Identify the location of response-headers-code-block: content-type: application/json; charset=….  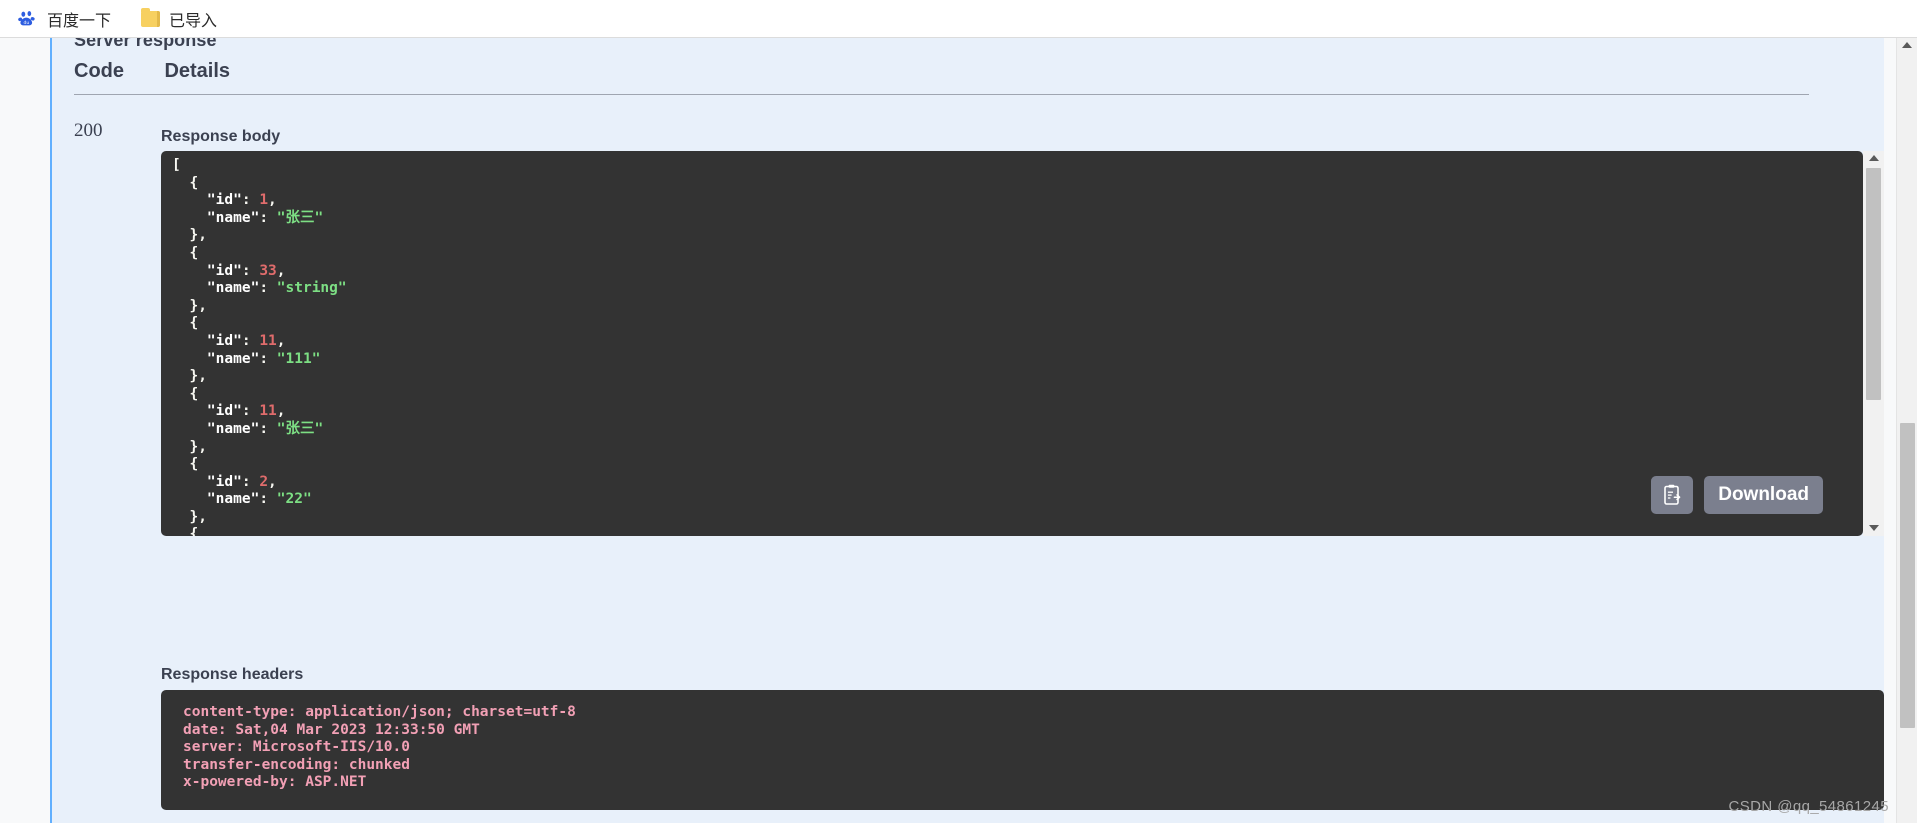
(1022, 750).